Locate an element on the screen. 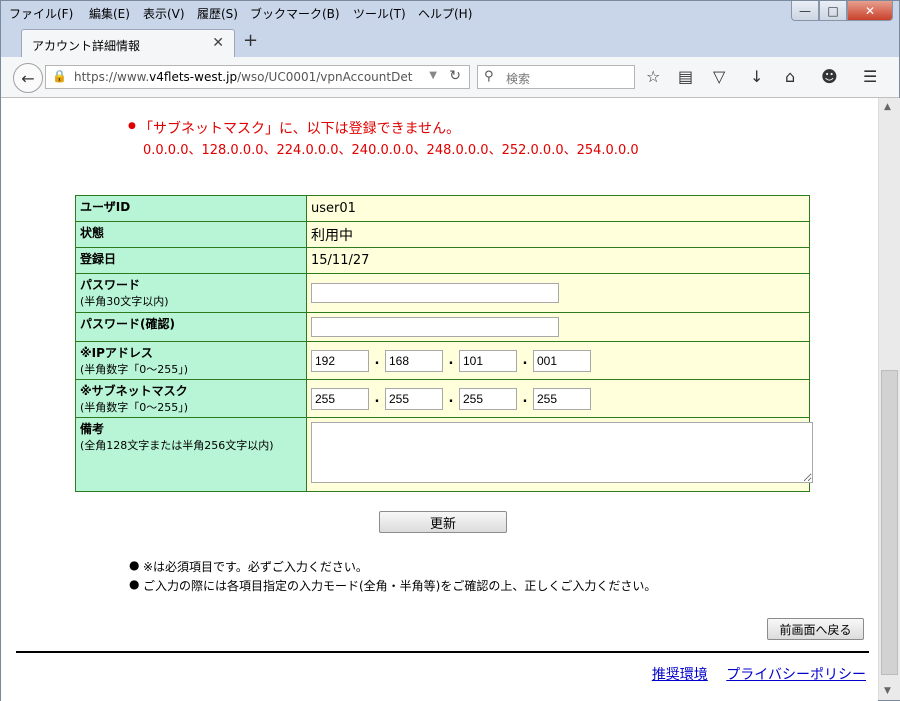 This screenshot has width=900, height=701. row-password: パスワード (半角30文字以内) is located at coordinates (442, 293).